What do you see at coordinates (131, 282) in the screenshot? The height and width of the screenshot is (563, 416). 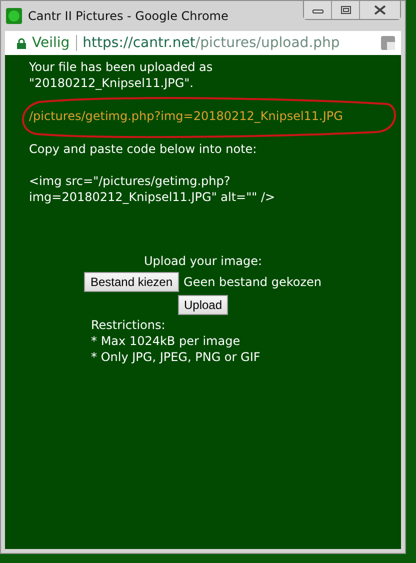 I see `choose-file-button: Bestand kiezen` at bounding box center [131, 282].